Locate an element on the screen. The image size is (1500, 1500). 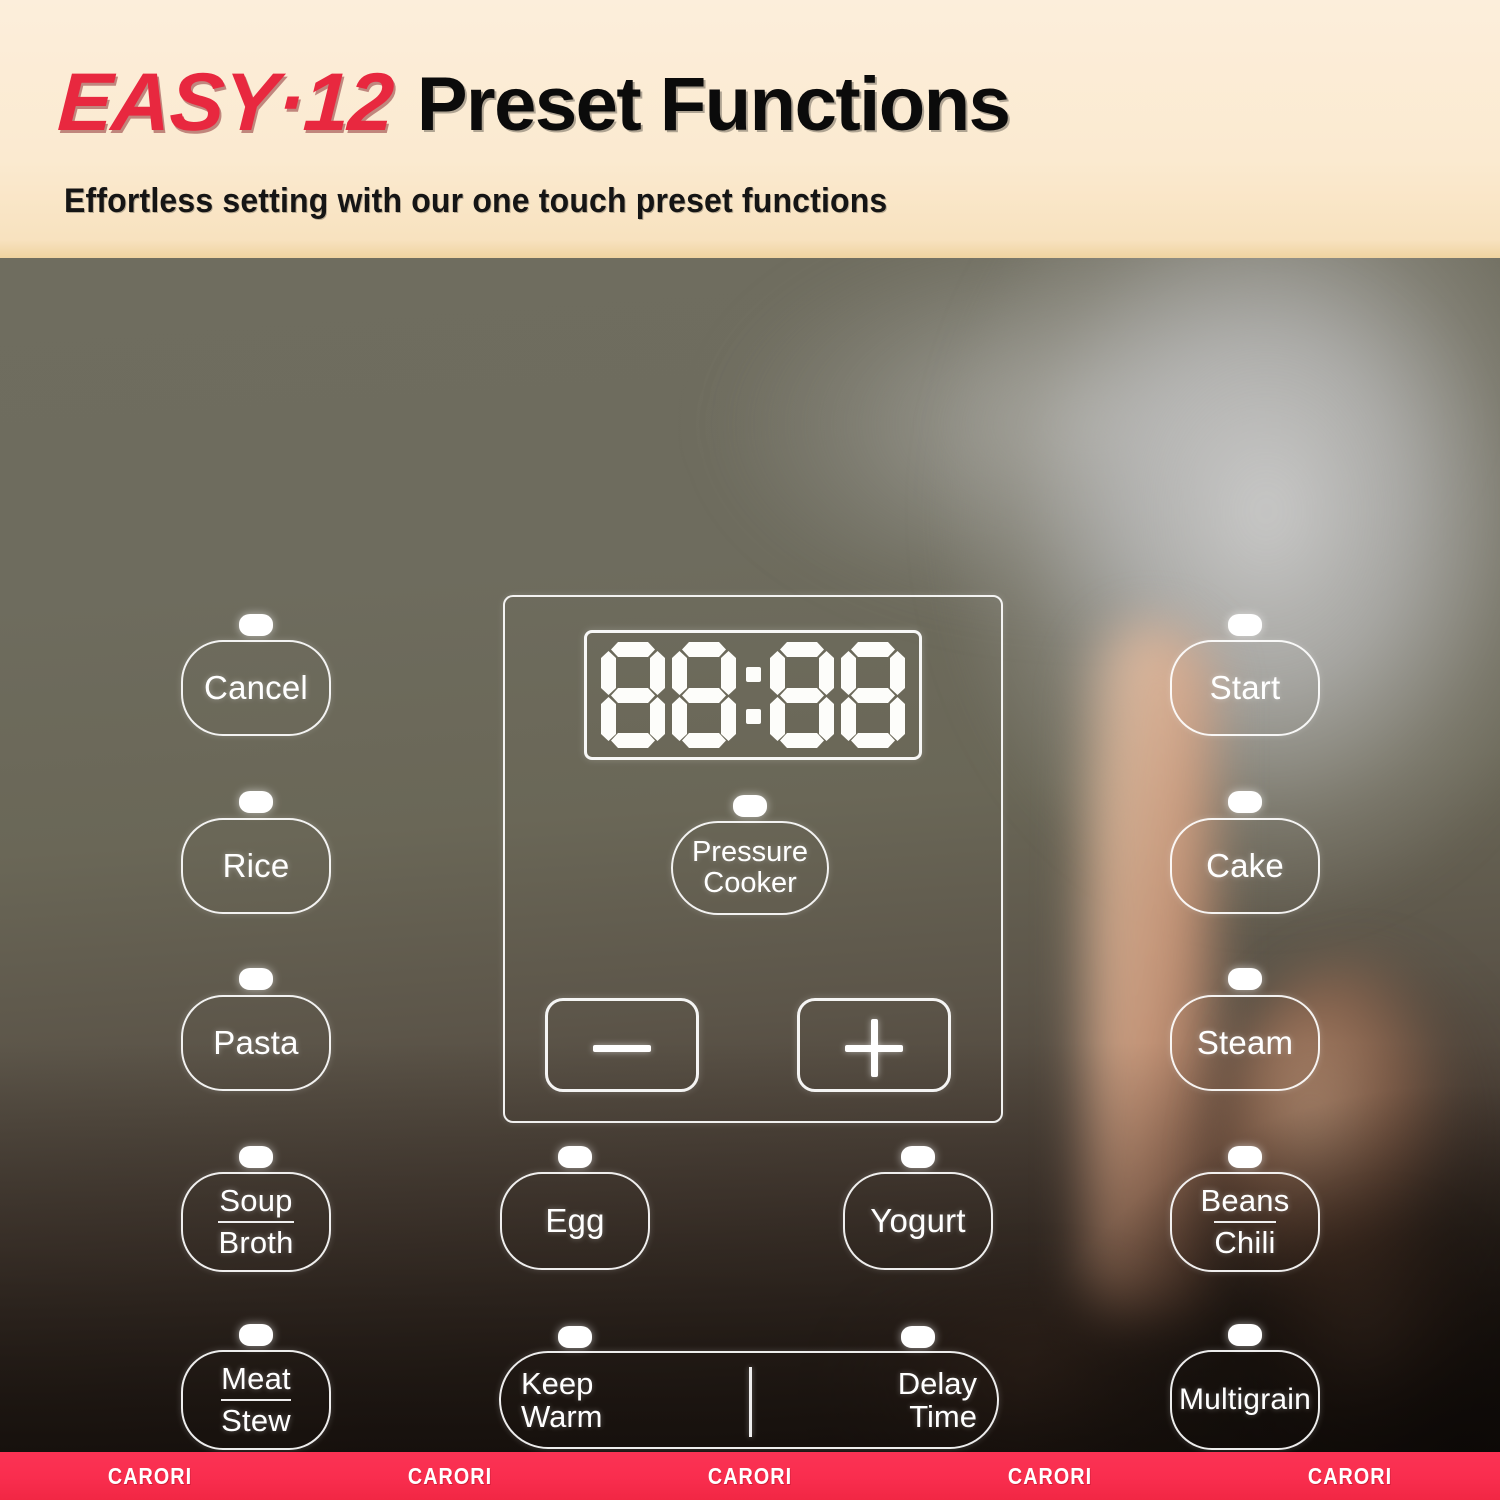
button-label: Egg is located at coordinates (575, 1220).